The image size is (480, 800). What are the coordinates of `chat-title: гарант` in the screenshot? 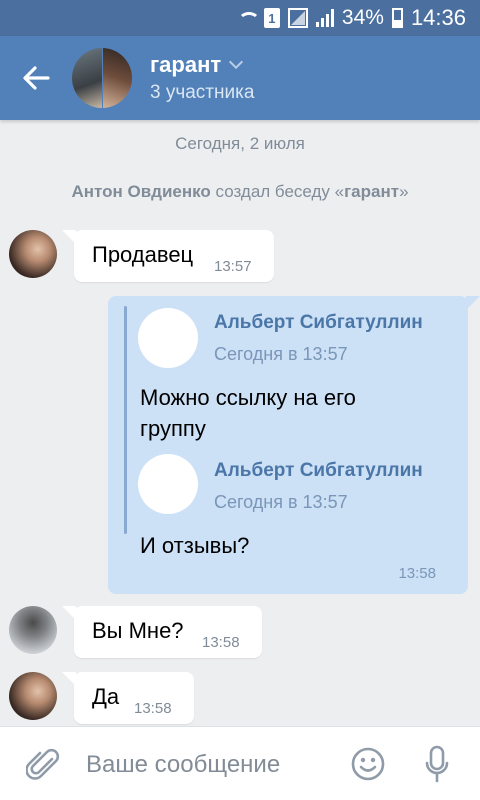 It's located at (197, 65).